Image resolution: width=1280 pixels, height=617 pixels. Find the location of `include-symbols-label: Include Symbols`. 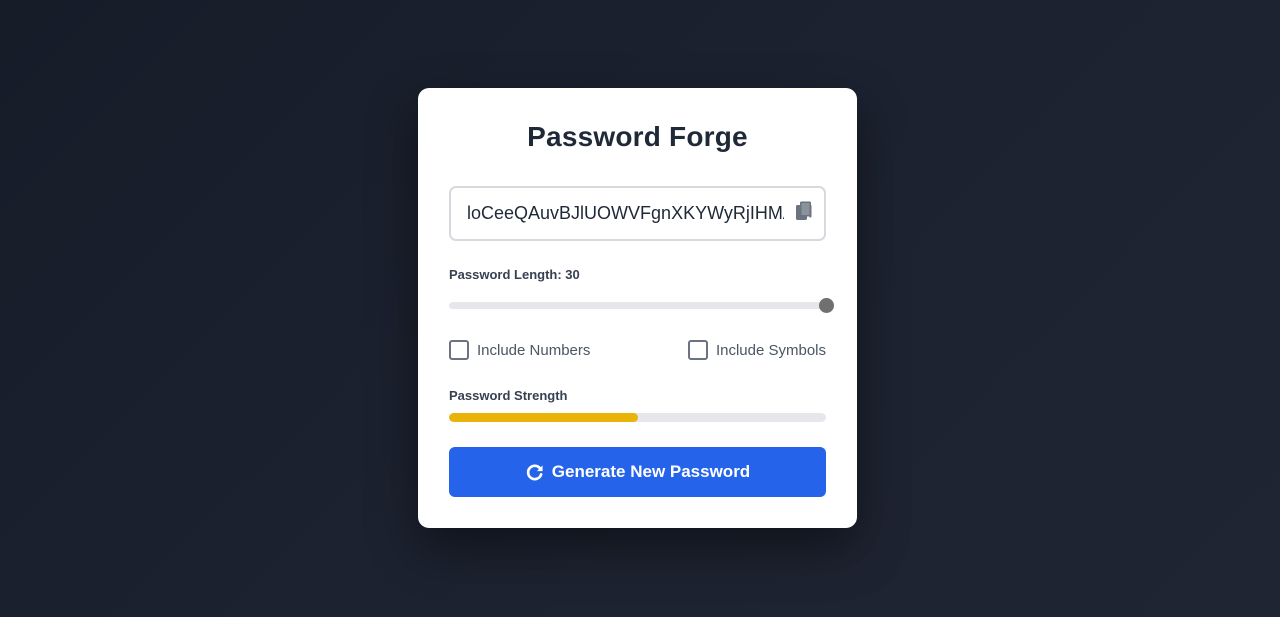

include-symbols-label: Include Symbols is located at coordinates (770, 350).